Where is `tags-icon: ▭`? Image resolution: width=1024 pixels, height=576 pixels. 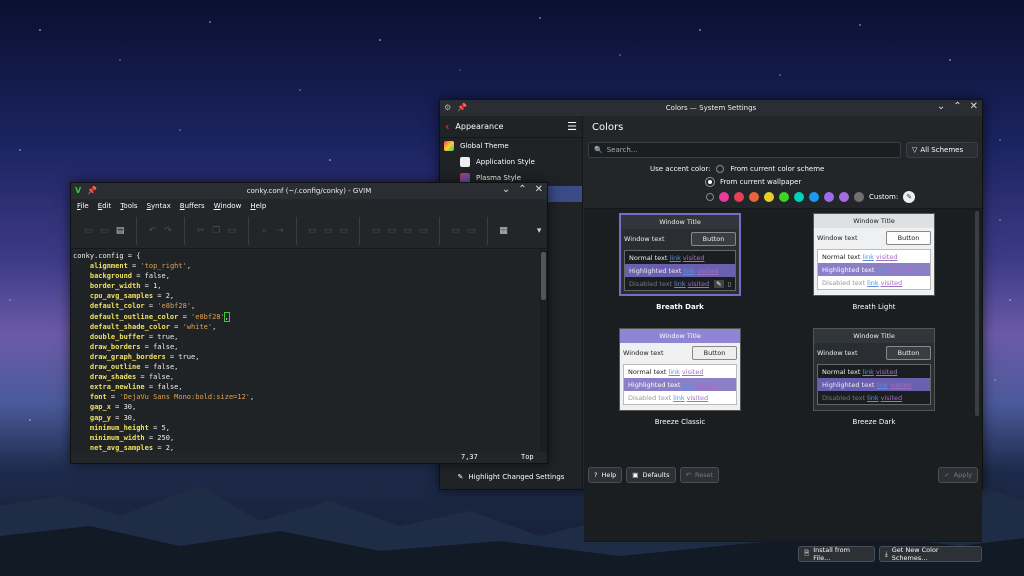 tags-icon: ▭ is located at coordinates (408, 231).